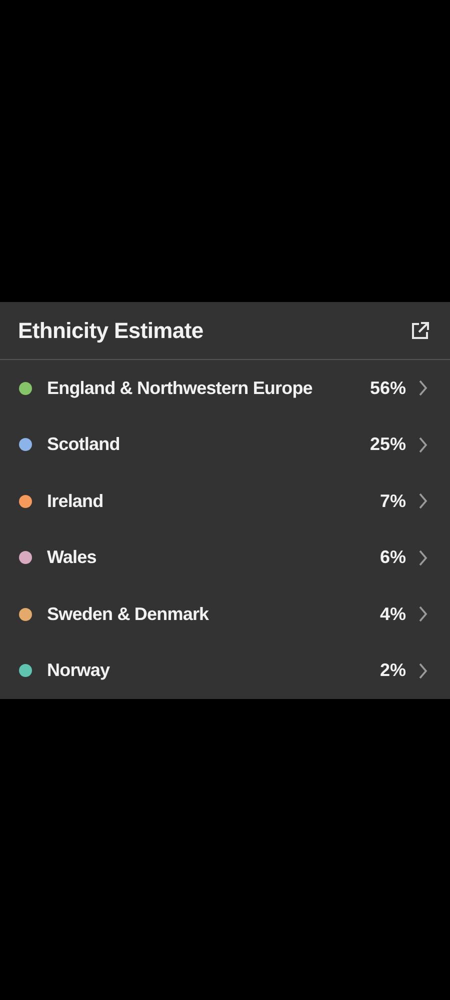  Describe the element at coordinates (393, 557) in the screenshot. I see `region-percent: 6%` at that location.